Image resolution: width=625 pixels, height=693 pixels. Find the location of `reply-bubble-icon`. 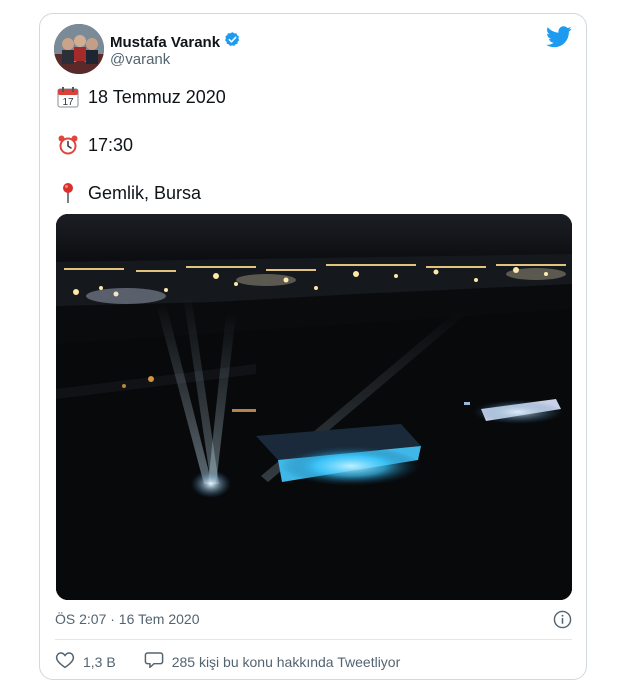

reply-bubble-icon is located at coordinates (154, 661).